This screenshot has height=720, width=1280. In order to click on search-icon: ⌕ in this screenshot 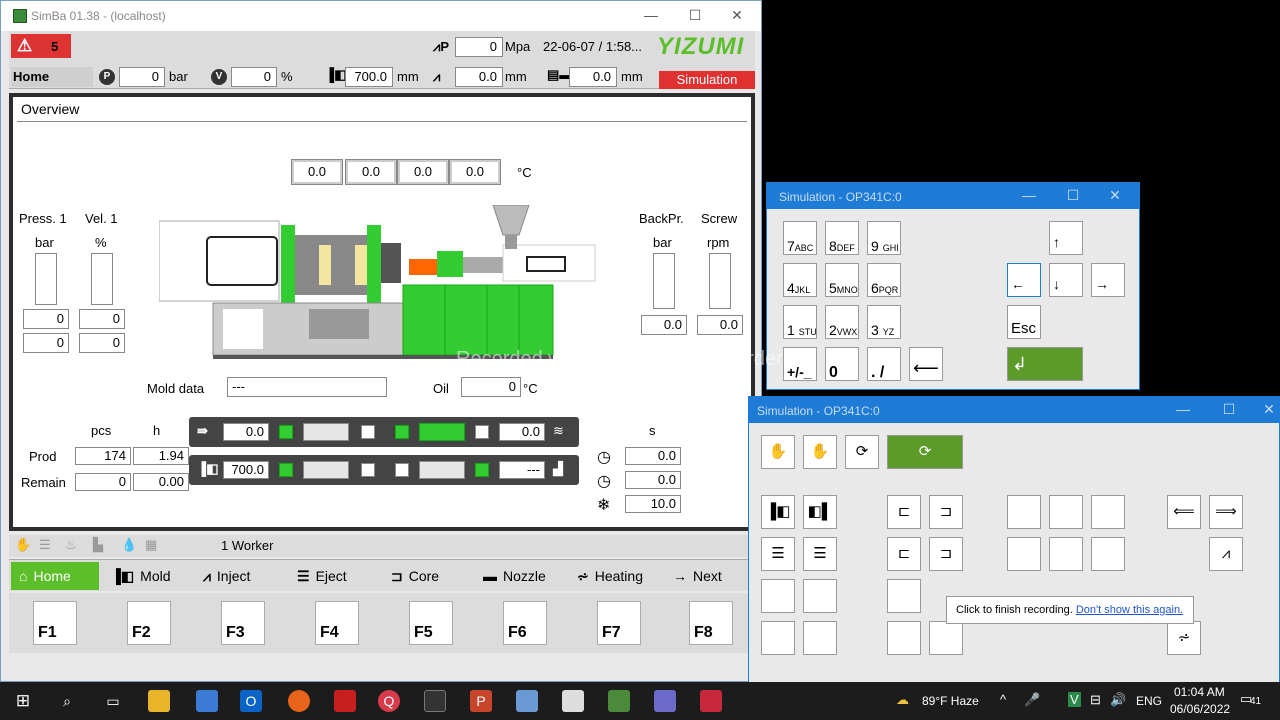, I will do `click(67, 701)`.